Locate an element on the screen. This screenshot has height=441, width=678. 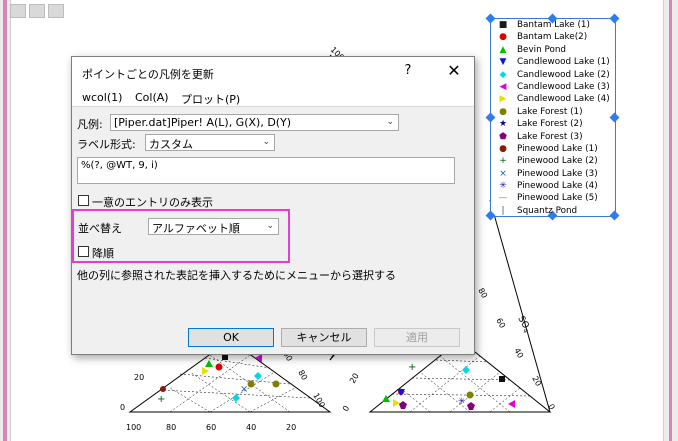
legend-entry: ● Lake Forest (1) is located at coordinates (553, 112).